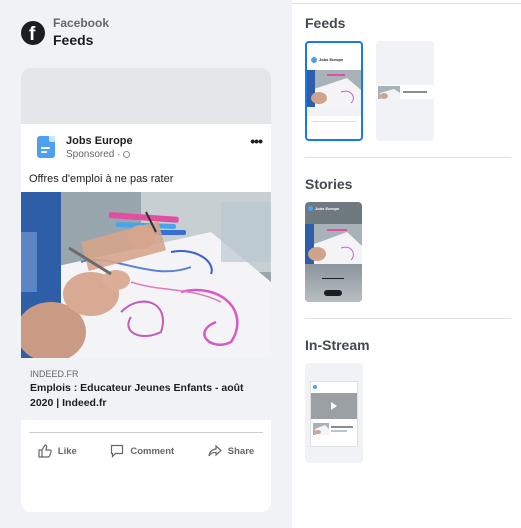  What do you see at coordinates (45, 451) in the screenshot?
I see `thumbs-up-icon` at bounding box center [45, 451].